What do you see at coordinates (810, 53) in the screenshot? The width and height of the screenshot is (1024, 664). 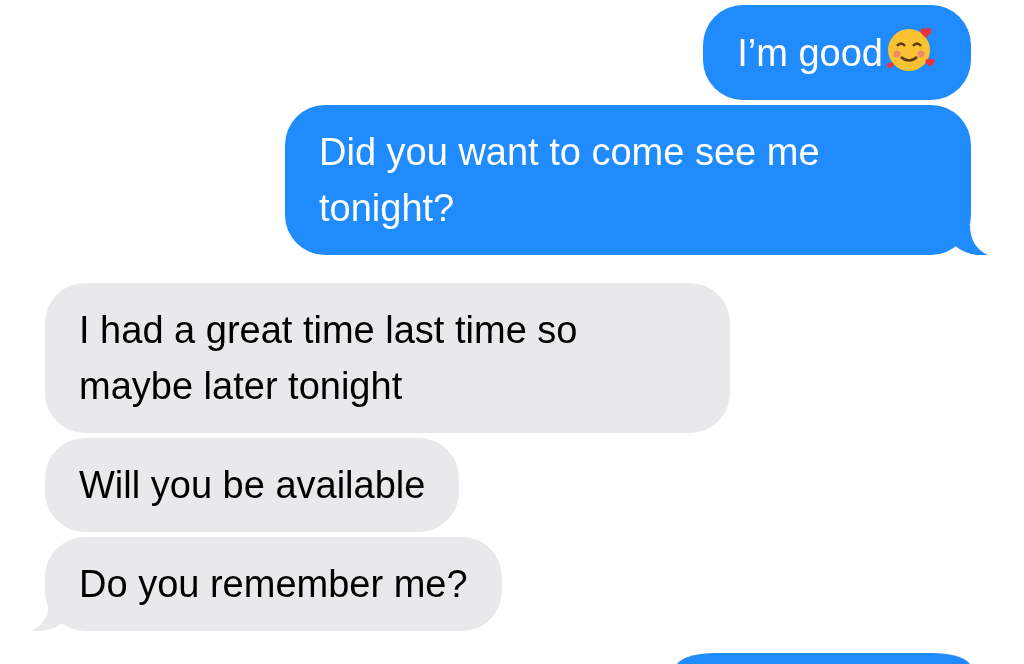 I see `message-text: I’m good` at bounding box center [810, 53].